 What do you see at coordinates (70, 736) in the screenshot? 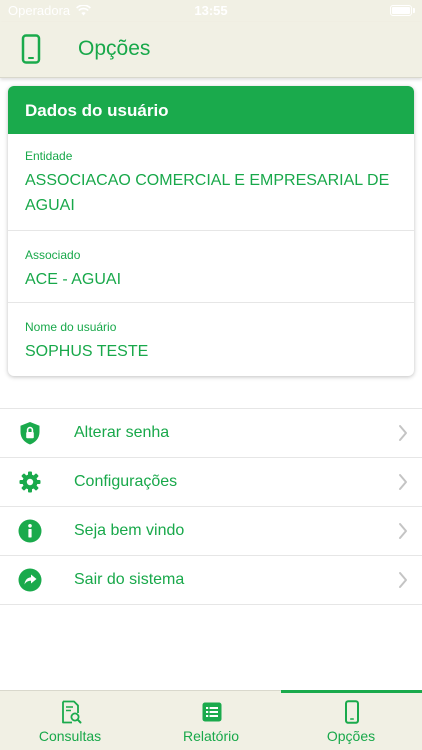
I see `tab-label: Consultas` at bounding box center [70, 736].